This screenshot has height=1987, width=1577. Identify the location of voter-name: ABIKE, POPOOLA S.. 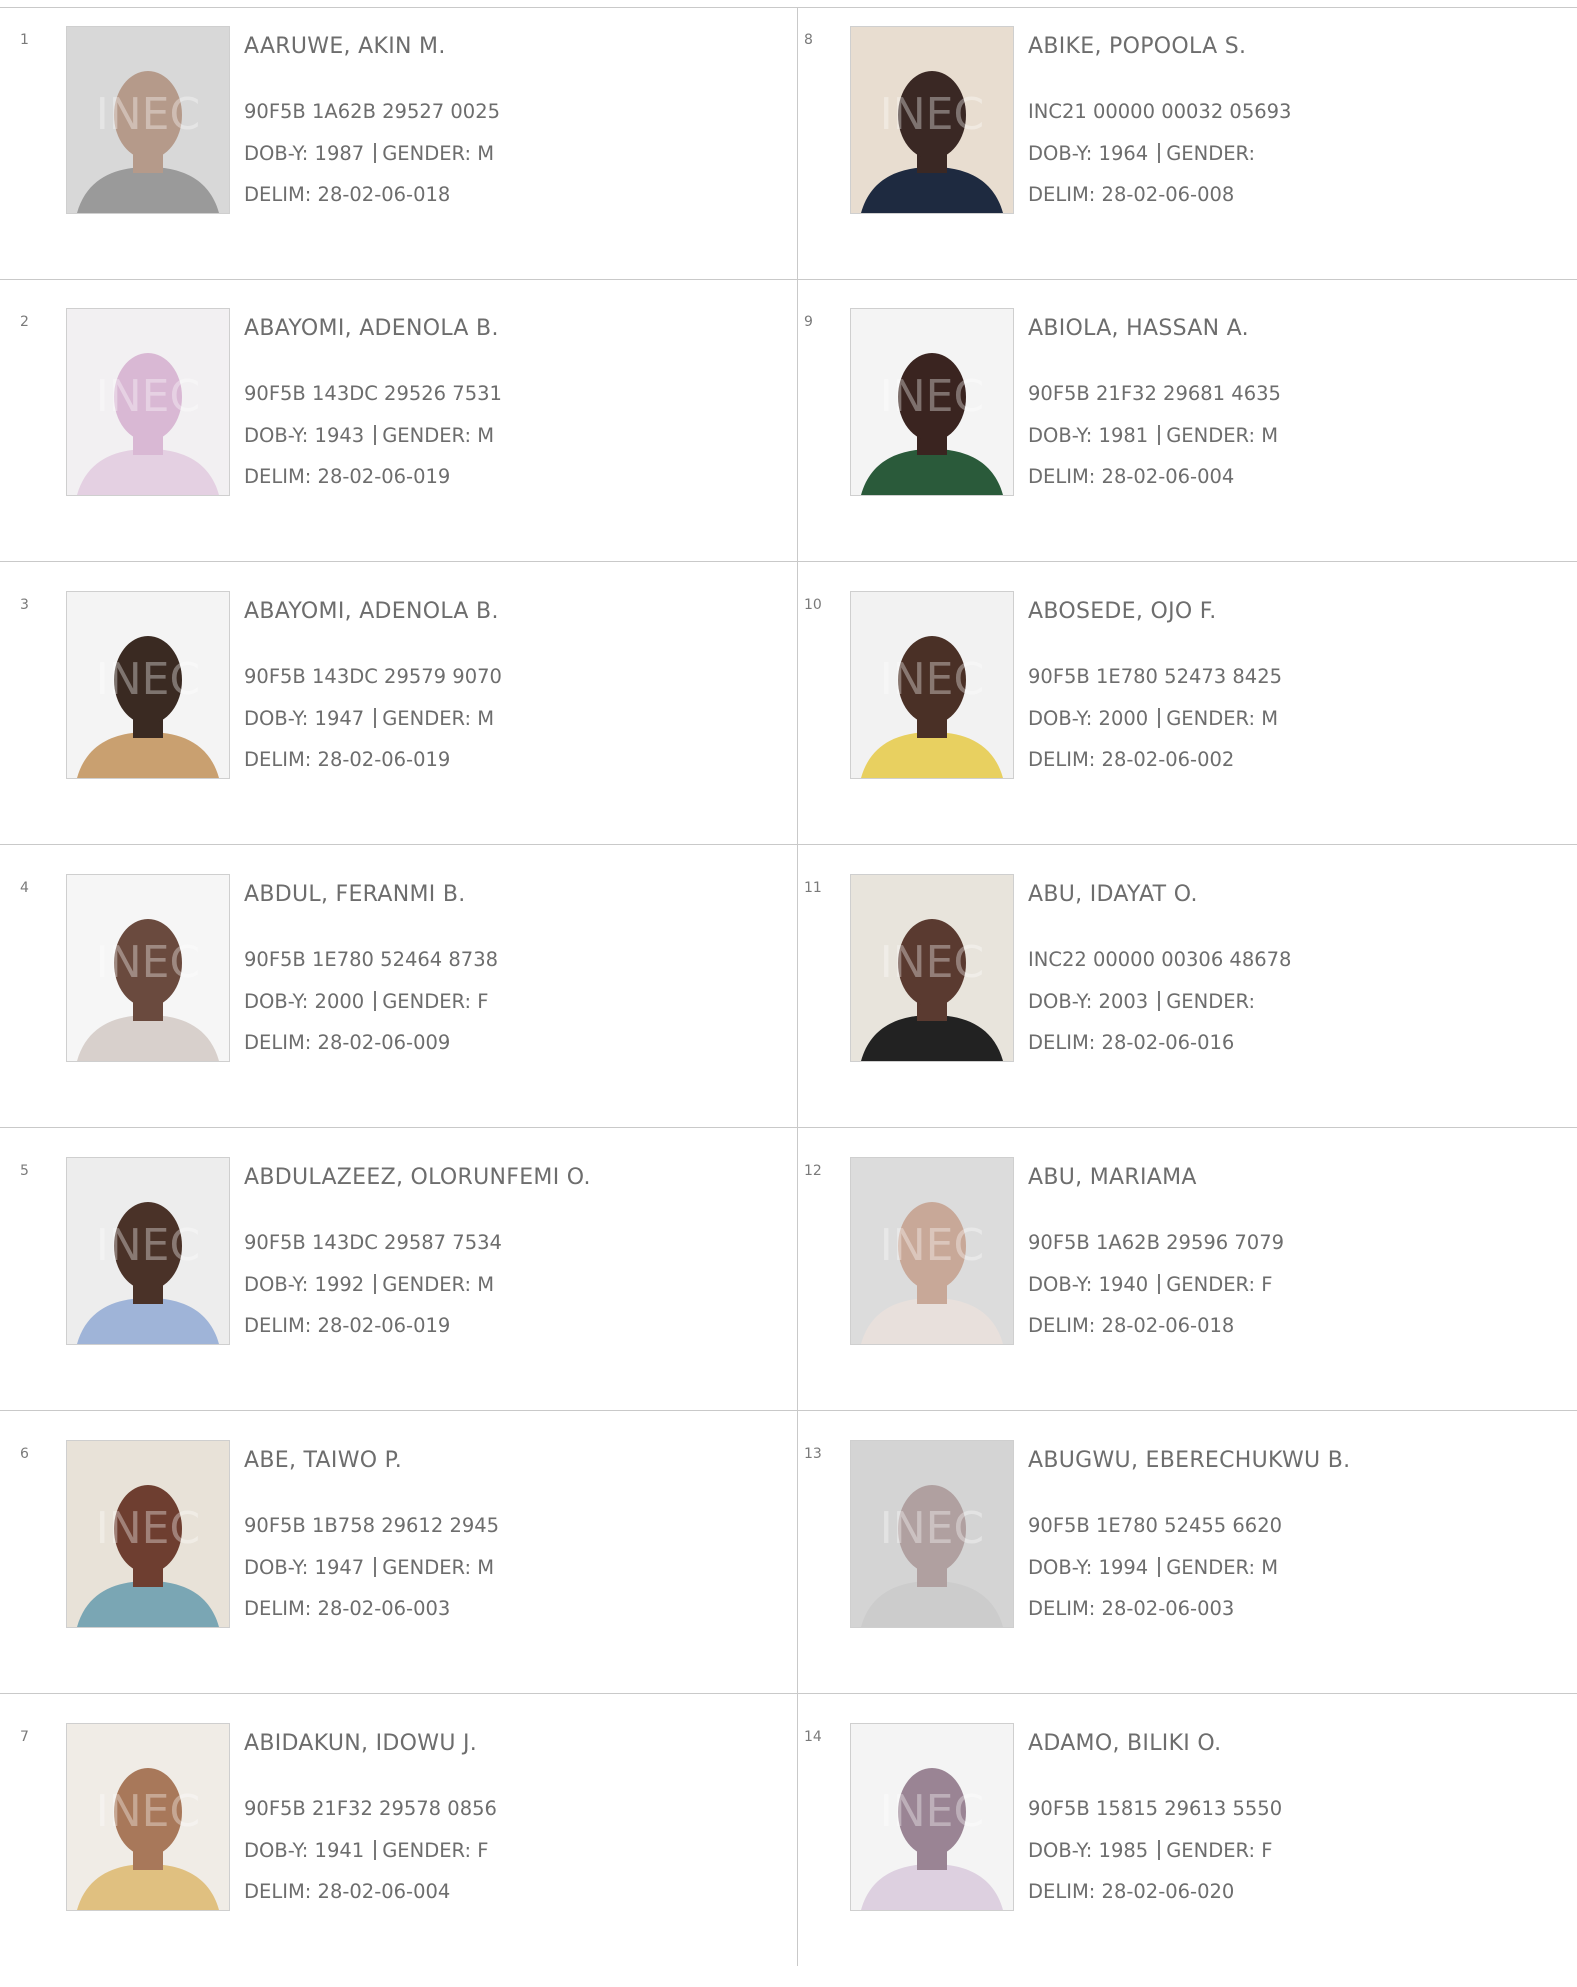
(1137, 46).